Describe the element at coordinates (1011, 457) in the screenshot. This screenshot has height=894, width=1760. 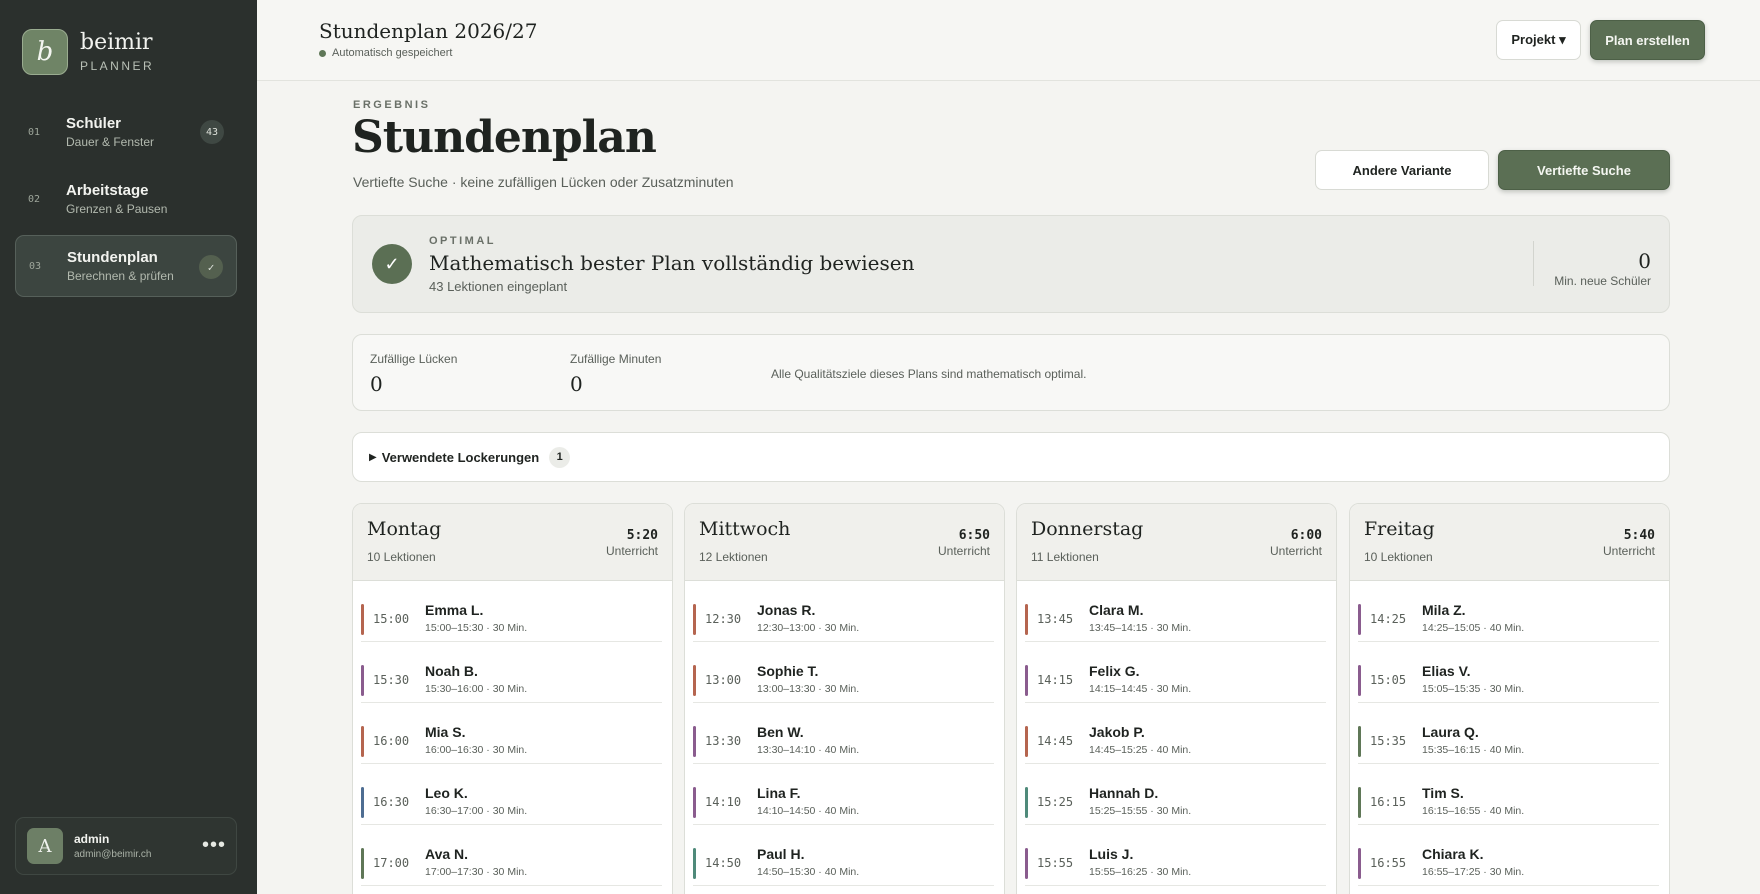
I see `relaxations-disclosure: ▶ Verwendete Lockerungen 1` at that location.